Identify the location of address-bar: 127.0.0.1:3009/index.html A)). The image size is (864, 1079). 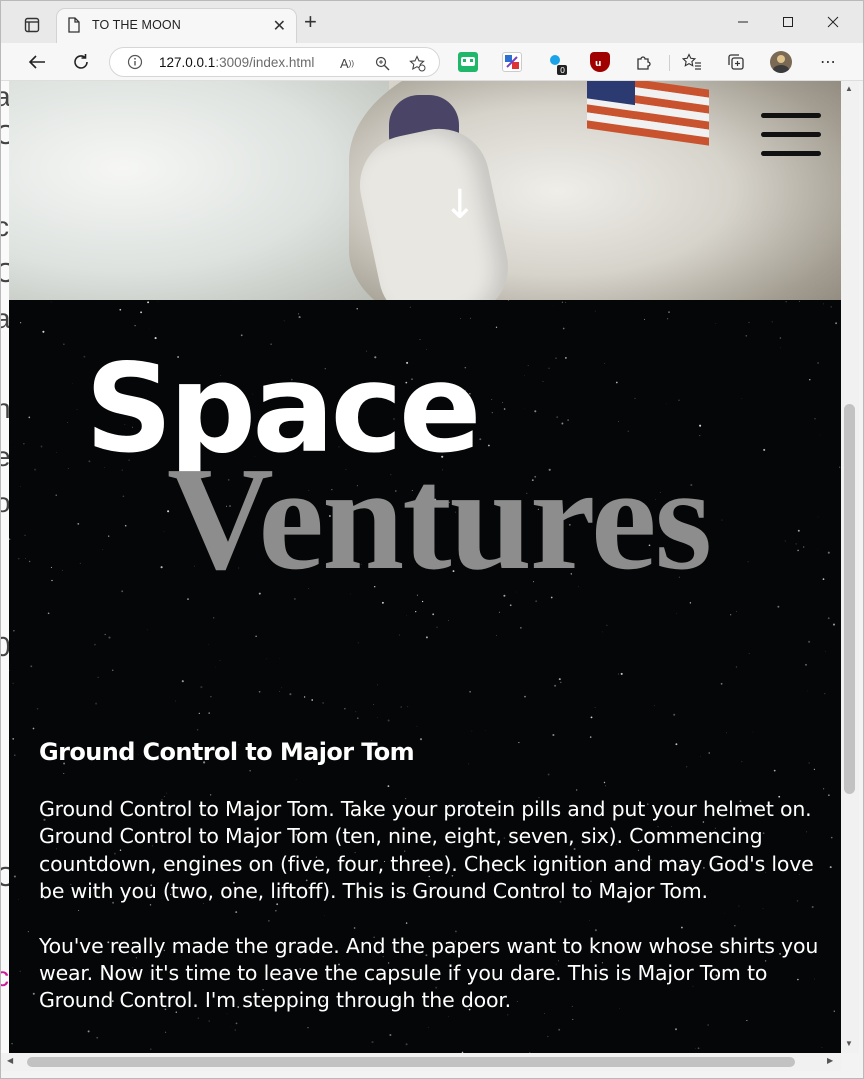
(274, 62).